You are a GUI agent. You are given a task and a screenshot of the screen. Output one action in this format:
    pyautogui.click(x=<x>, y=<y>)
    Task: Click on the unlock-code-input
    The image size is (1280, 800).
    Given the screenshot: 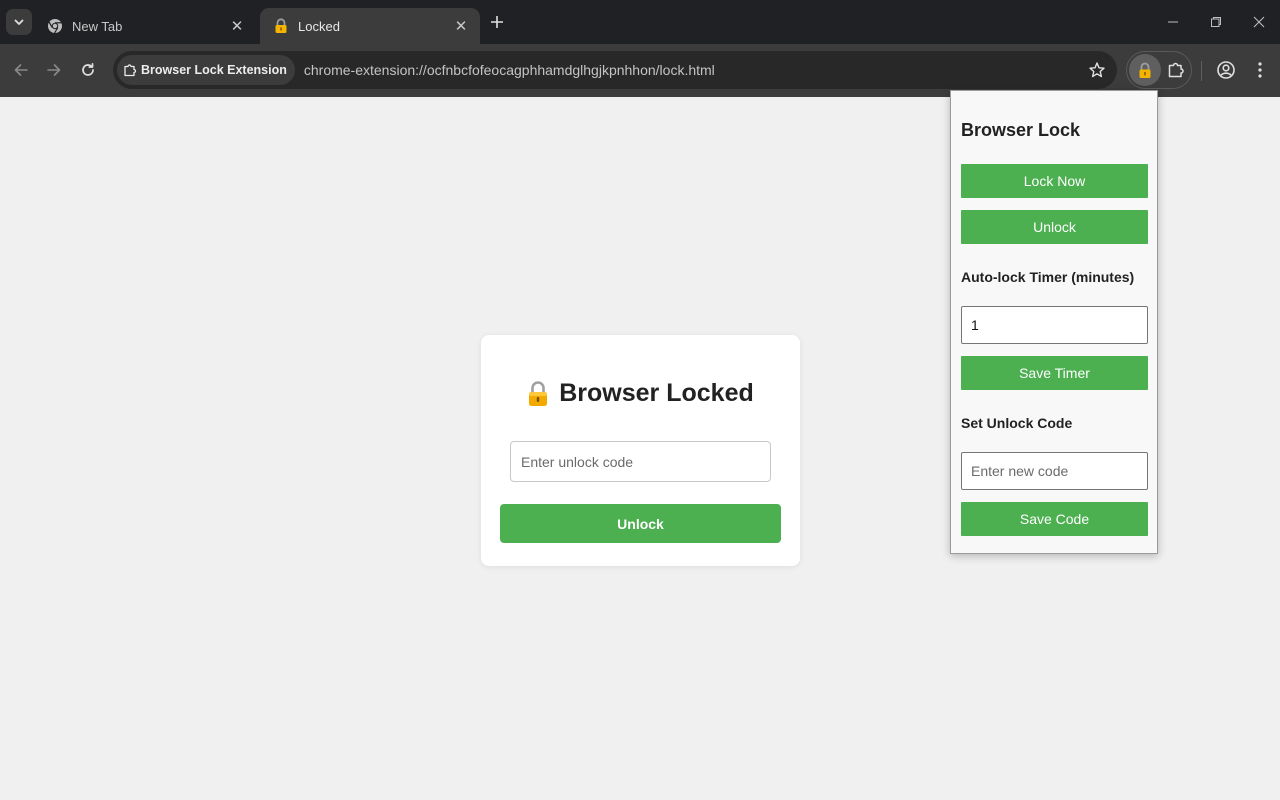 What is the action you would take?
    pyautogui.click(x=640, y=461)
    